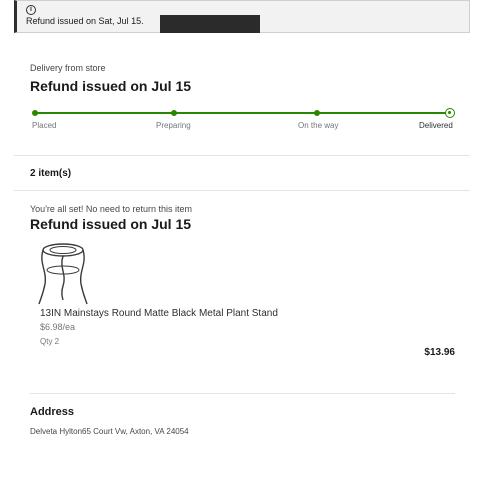 The width and height of the screenshot is (500, 479). What do you see at coordinates (173, 125) in the screenshot?
I see `step-label-preparing: Preparing` at bounding box center [173, 125].